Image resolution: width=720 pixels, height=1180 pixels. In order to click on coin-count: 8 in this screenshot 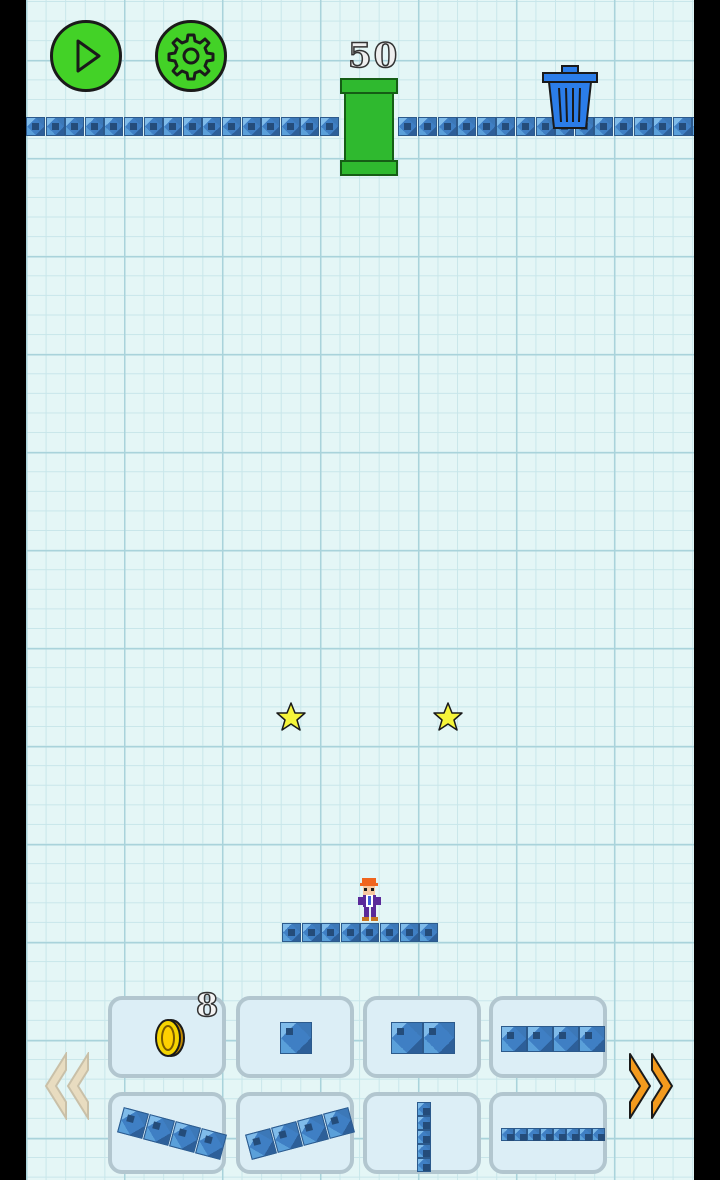, I will do `click(207, 1005)`.